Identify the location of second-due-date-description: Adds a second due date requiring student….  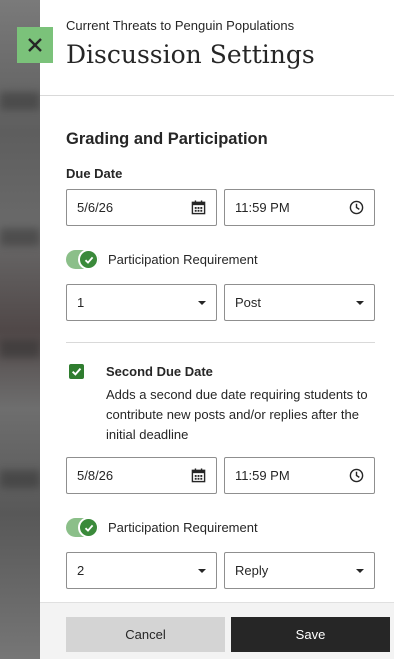
(237, 414).